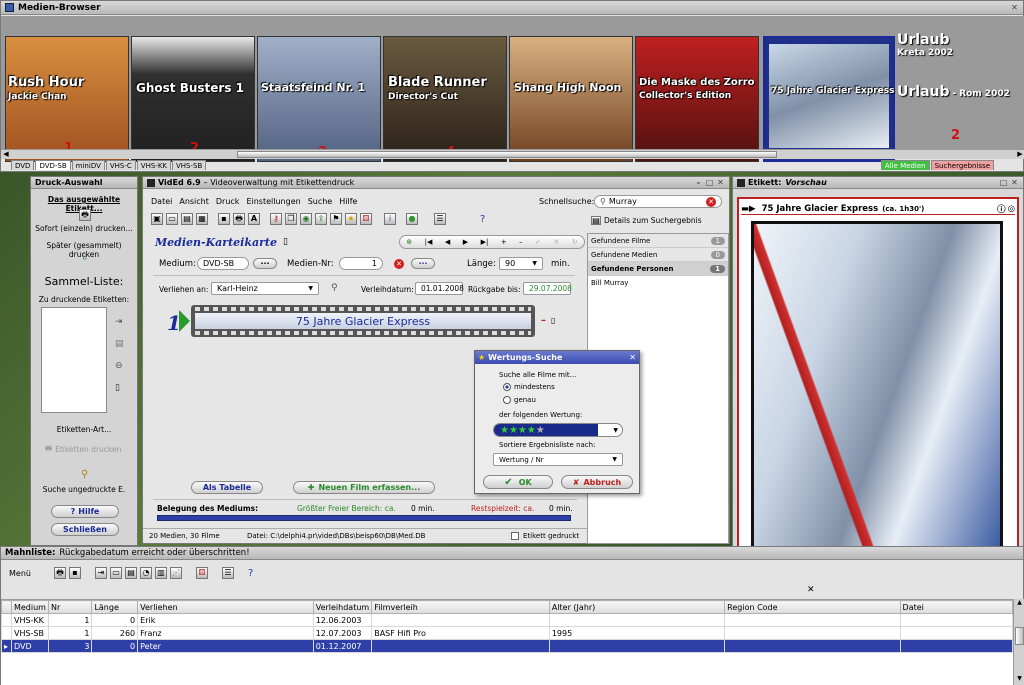 The width and height of the screenshot is (1024, 685). Describe the element at coordinates (658, 255) in the screenshot. I see `result-row-medien: Gefundene Medien 0` at that location.